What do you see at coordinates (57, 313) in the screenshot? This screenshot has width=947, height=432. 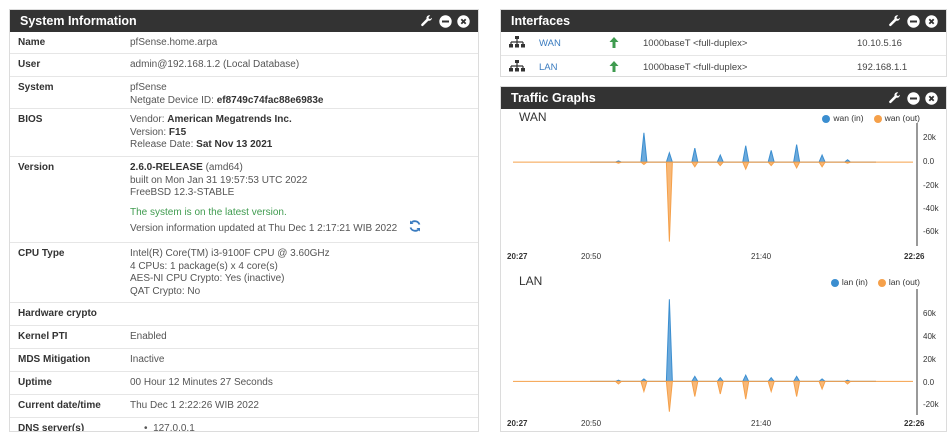 I see `row-label: Hardware crypto` at bounding box center [57, 313].